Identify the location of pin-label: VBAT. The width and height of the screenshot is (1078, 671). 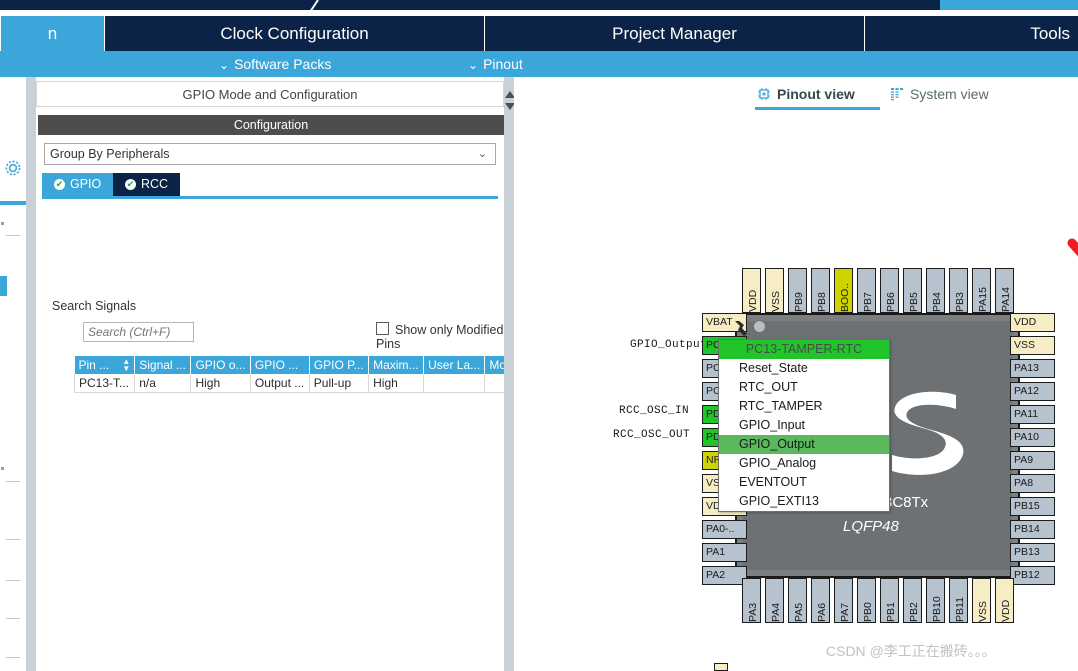
(719, 322).